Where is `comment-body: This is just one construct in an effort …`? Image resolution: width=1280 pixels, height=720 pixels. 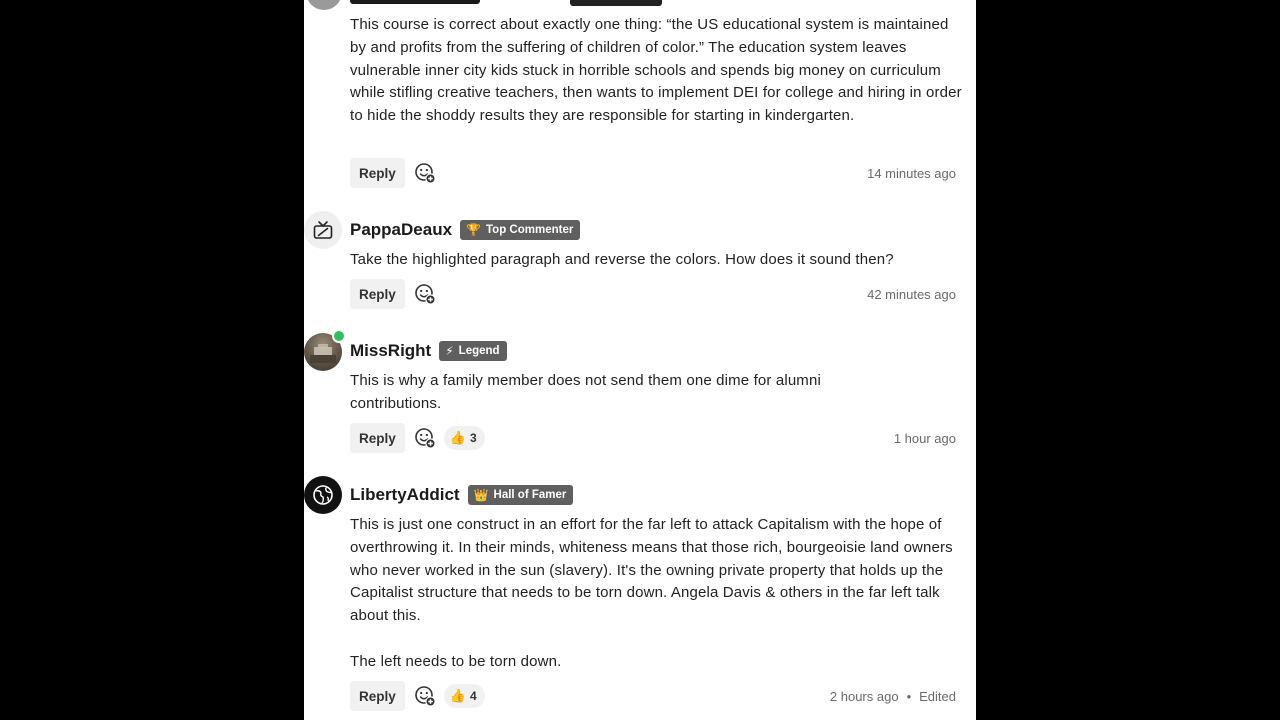
comment-body: This is just one construct in an effort … is located at coordinates (656, 594).